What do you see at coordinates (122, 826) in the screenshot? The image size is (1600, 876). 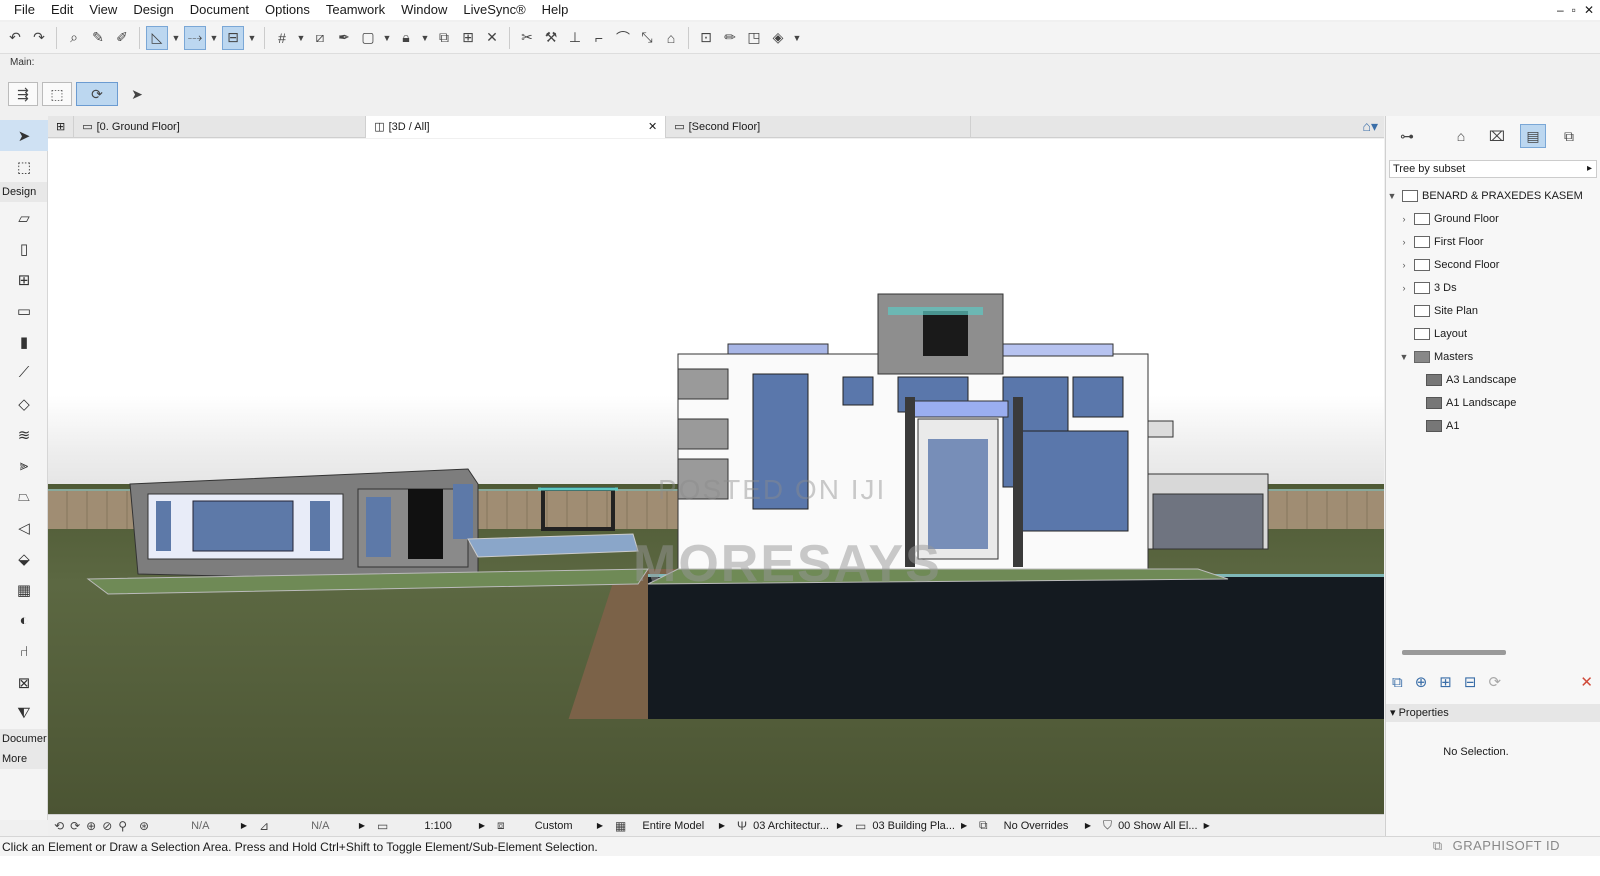 I see `explore-icon: ⚲` at bounding box center [122, 826].